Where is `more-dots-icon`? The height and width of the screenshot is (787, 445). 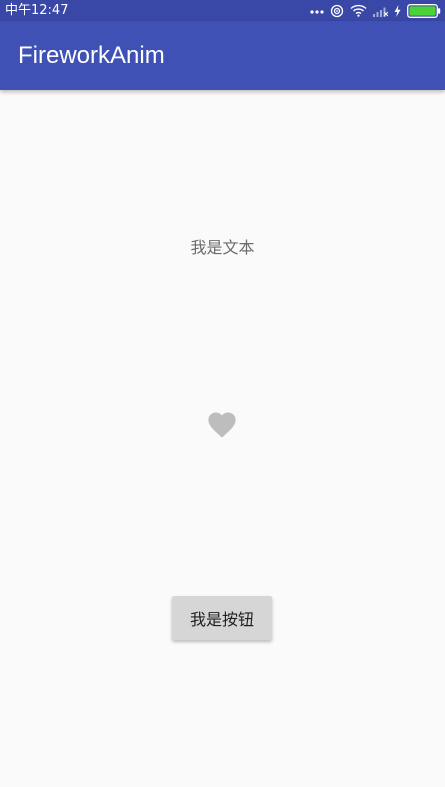
more-dots-icon is located at coordinates (317, 11).